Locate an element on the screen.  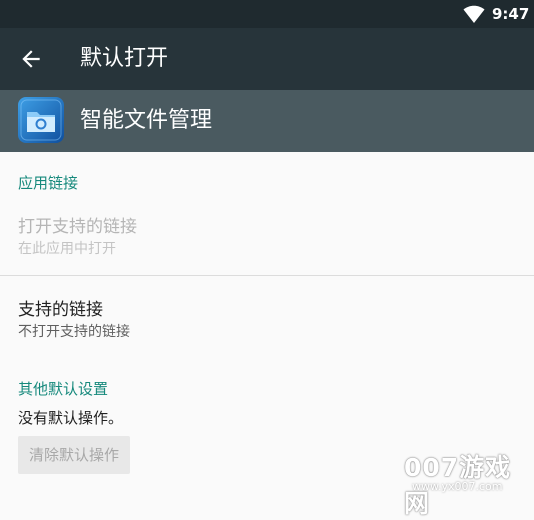
section-title-other-defaults: 其他默认设置 is located at coordinates (63, 389).